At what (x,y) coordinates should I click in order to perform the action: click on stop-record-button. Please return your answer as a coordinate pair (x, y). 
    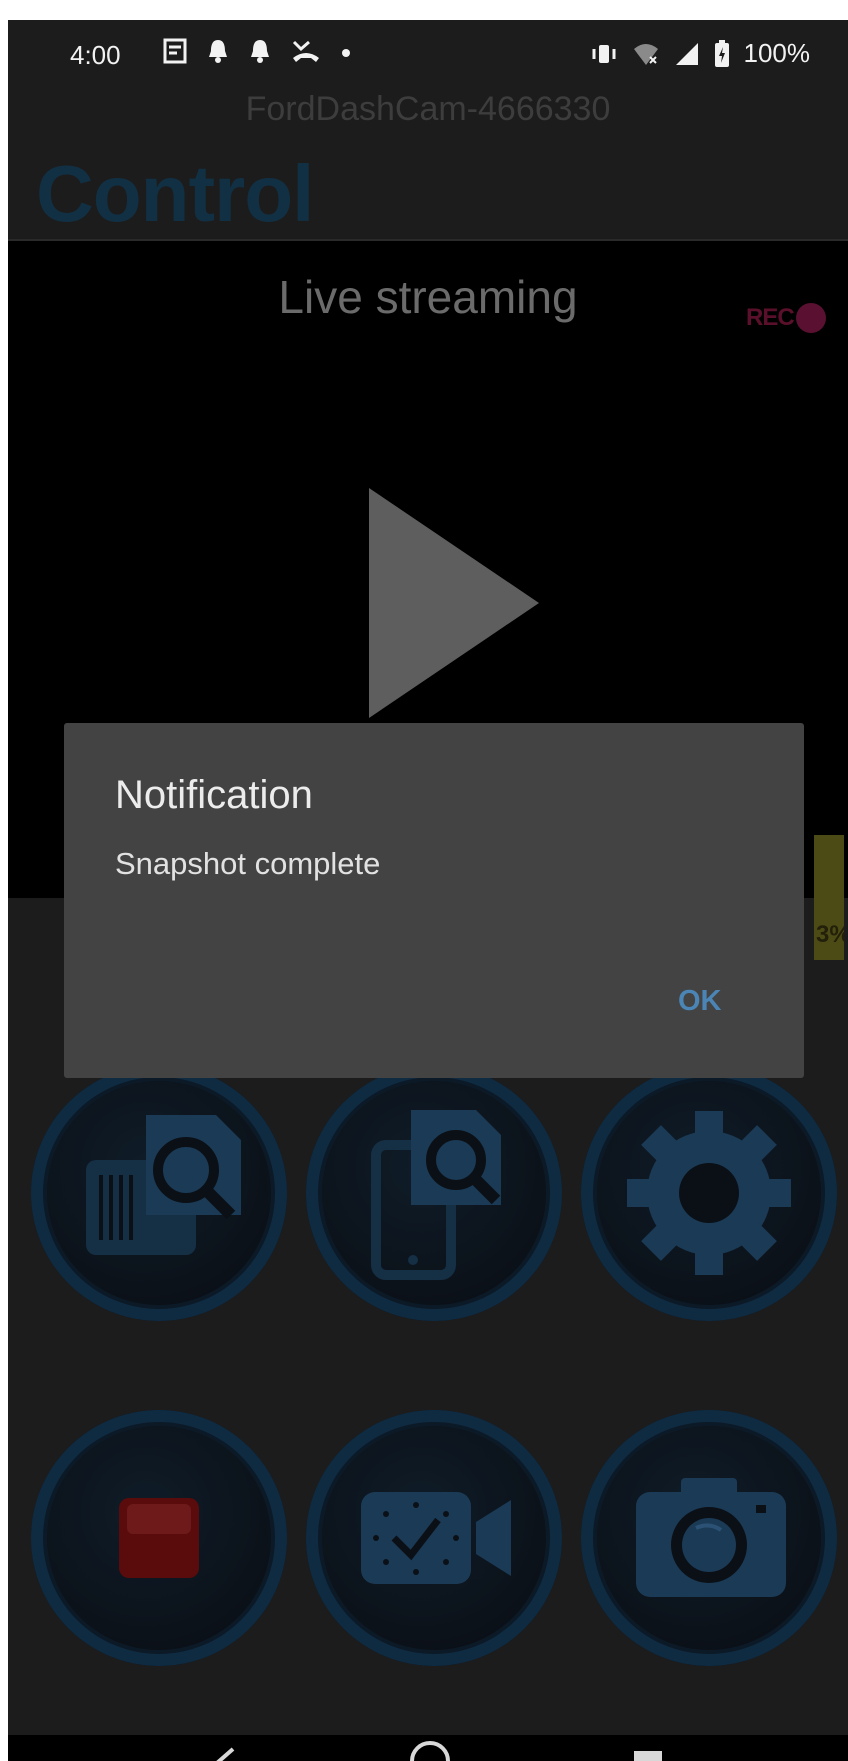
    Looking at the image, I should click on (159, 1538).